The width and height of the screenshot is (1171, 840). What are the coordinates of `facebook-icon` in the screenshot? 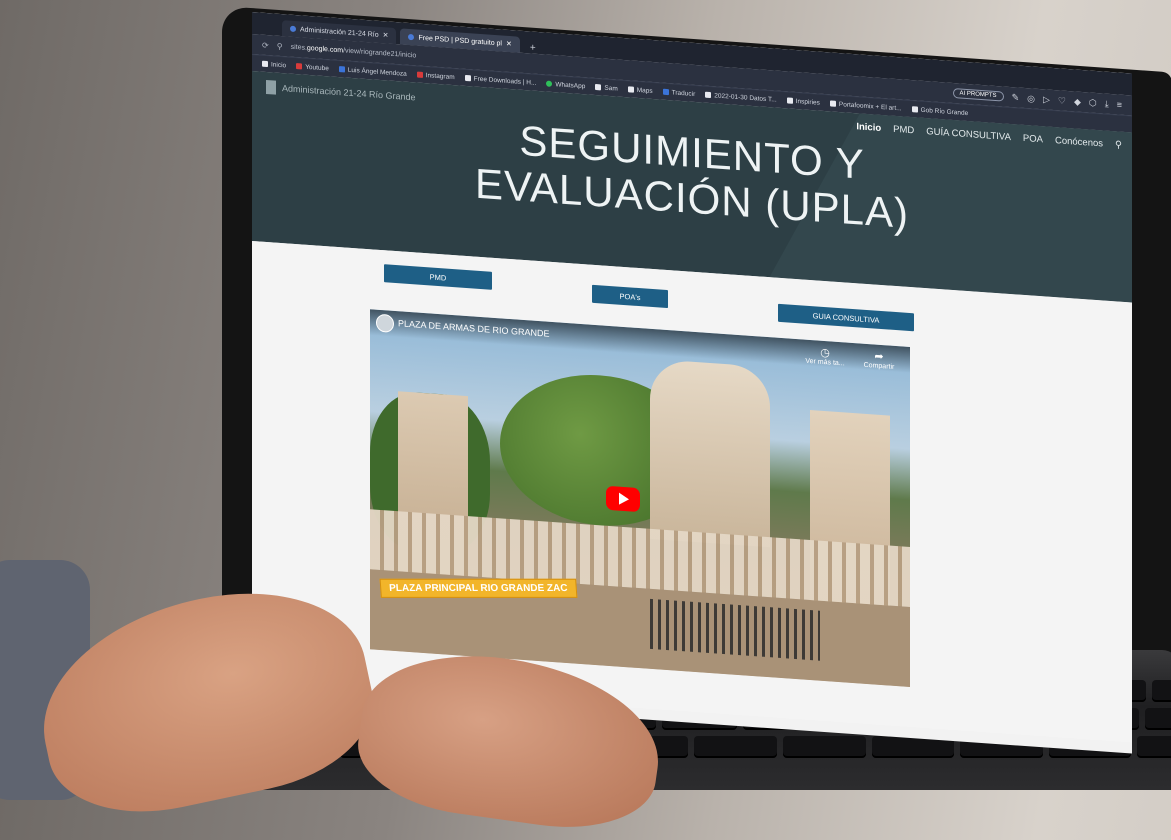 It's located at (341, 69).